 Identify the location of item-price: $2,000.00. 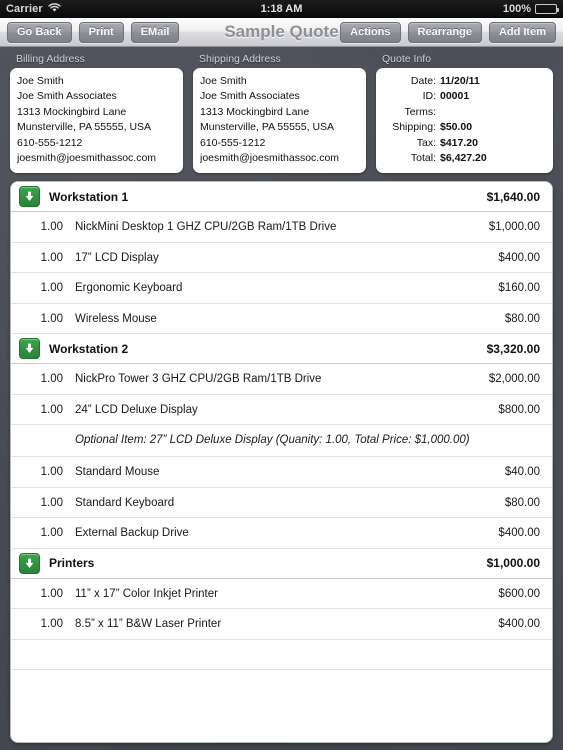
(514, 379).